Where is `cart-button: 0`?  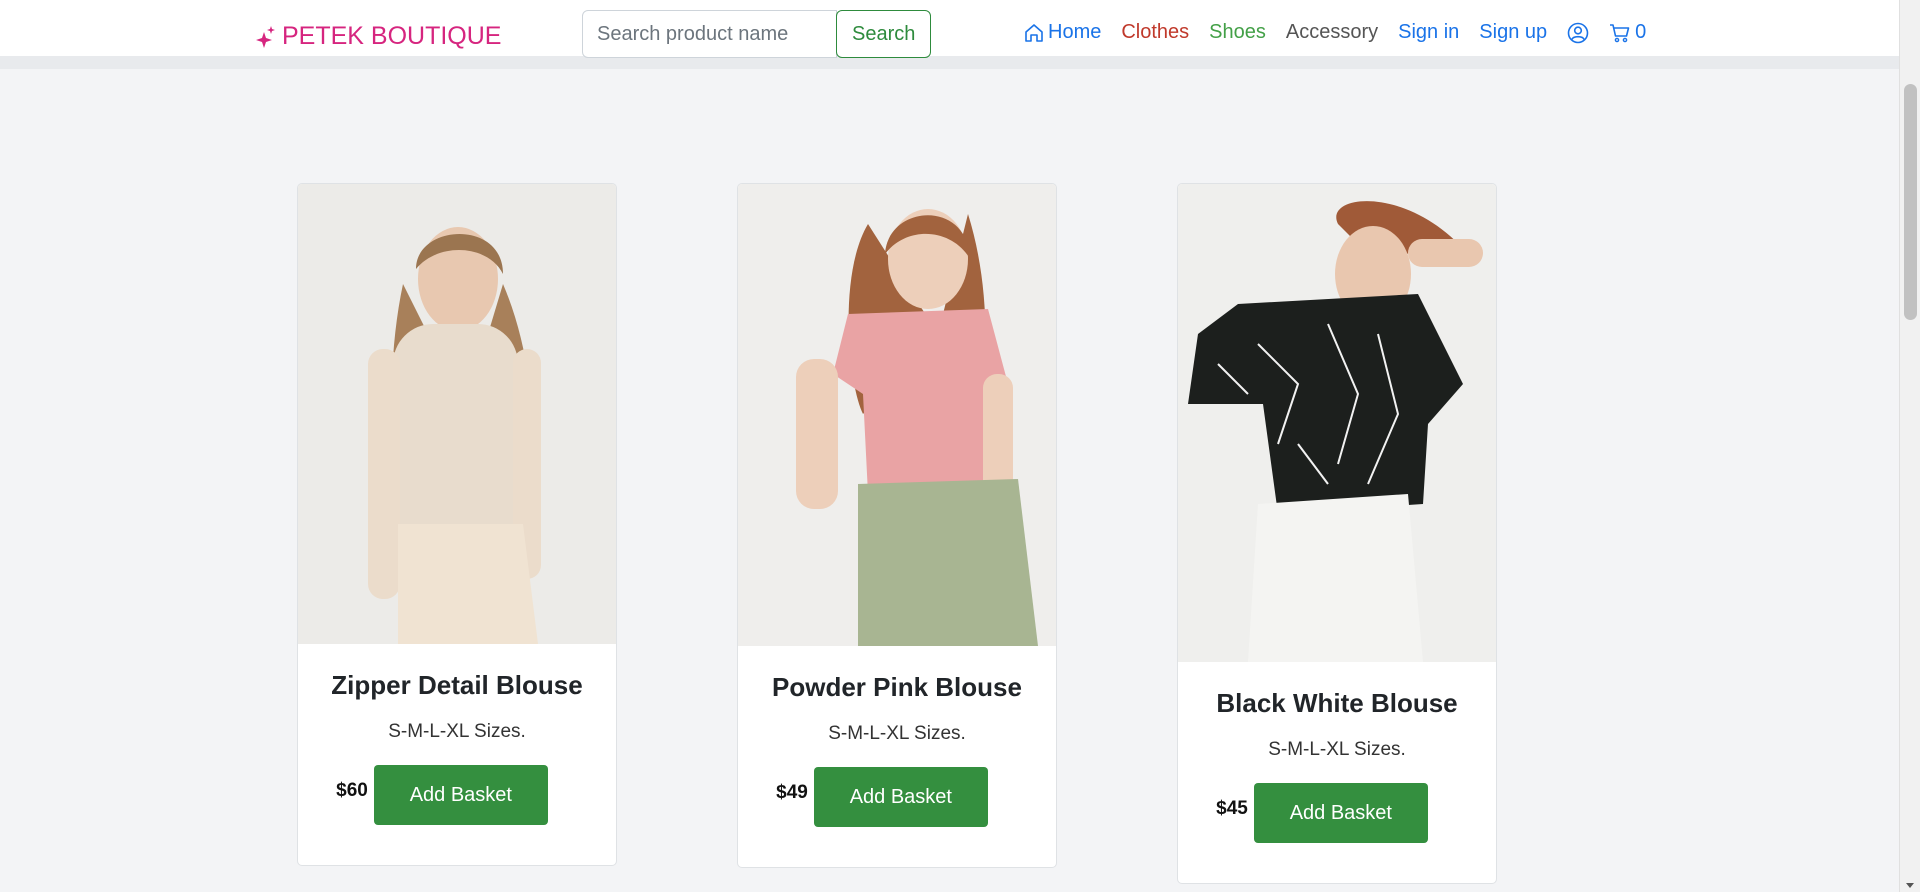 cart-button: 0 is located at coordinates (1627, 32).